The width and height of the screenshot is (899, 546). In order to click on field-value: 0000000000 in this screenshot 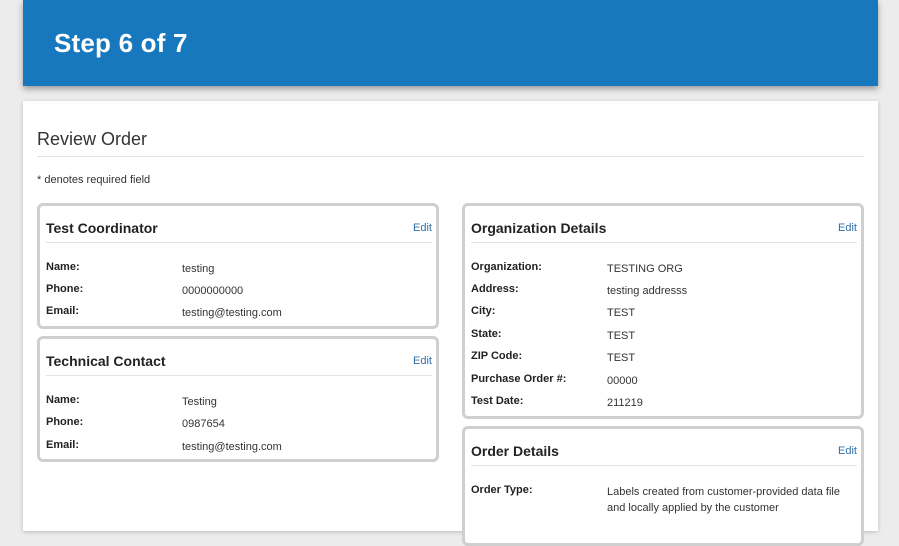, I will do `click(213, 291)`.